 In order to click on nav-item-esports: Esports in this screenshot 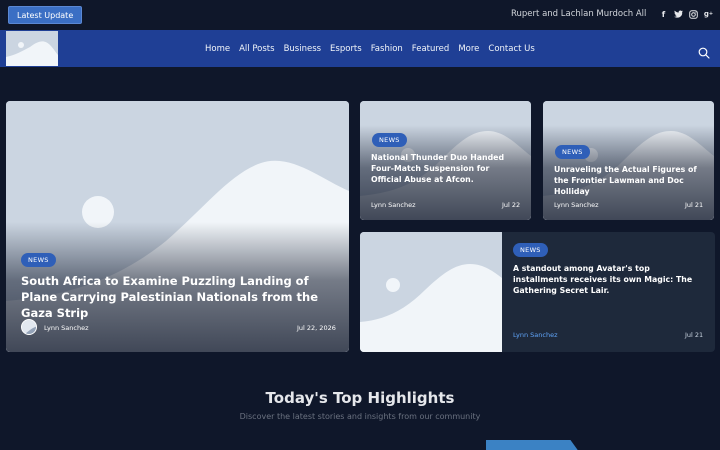, I will do `click(346, 49)`.